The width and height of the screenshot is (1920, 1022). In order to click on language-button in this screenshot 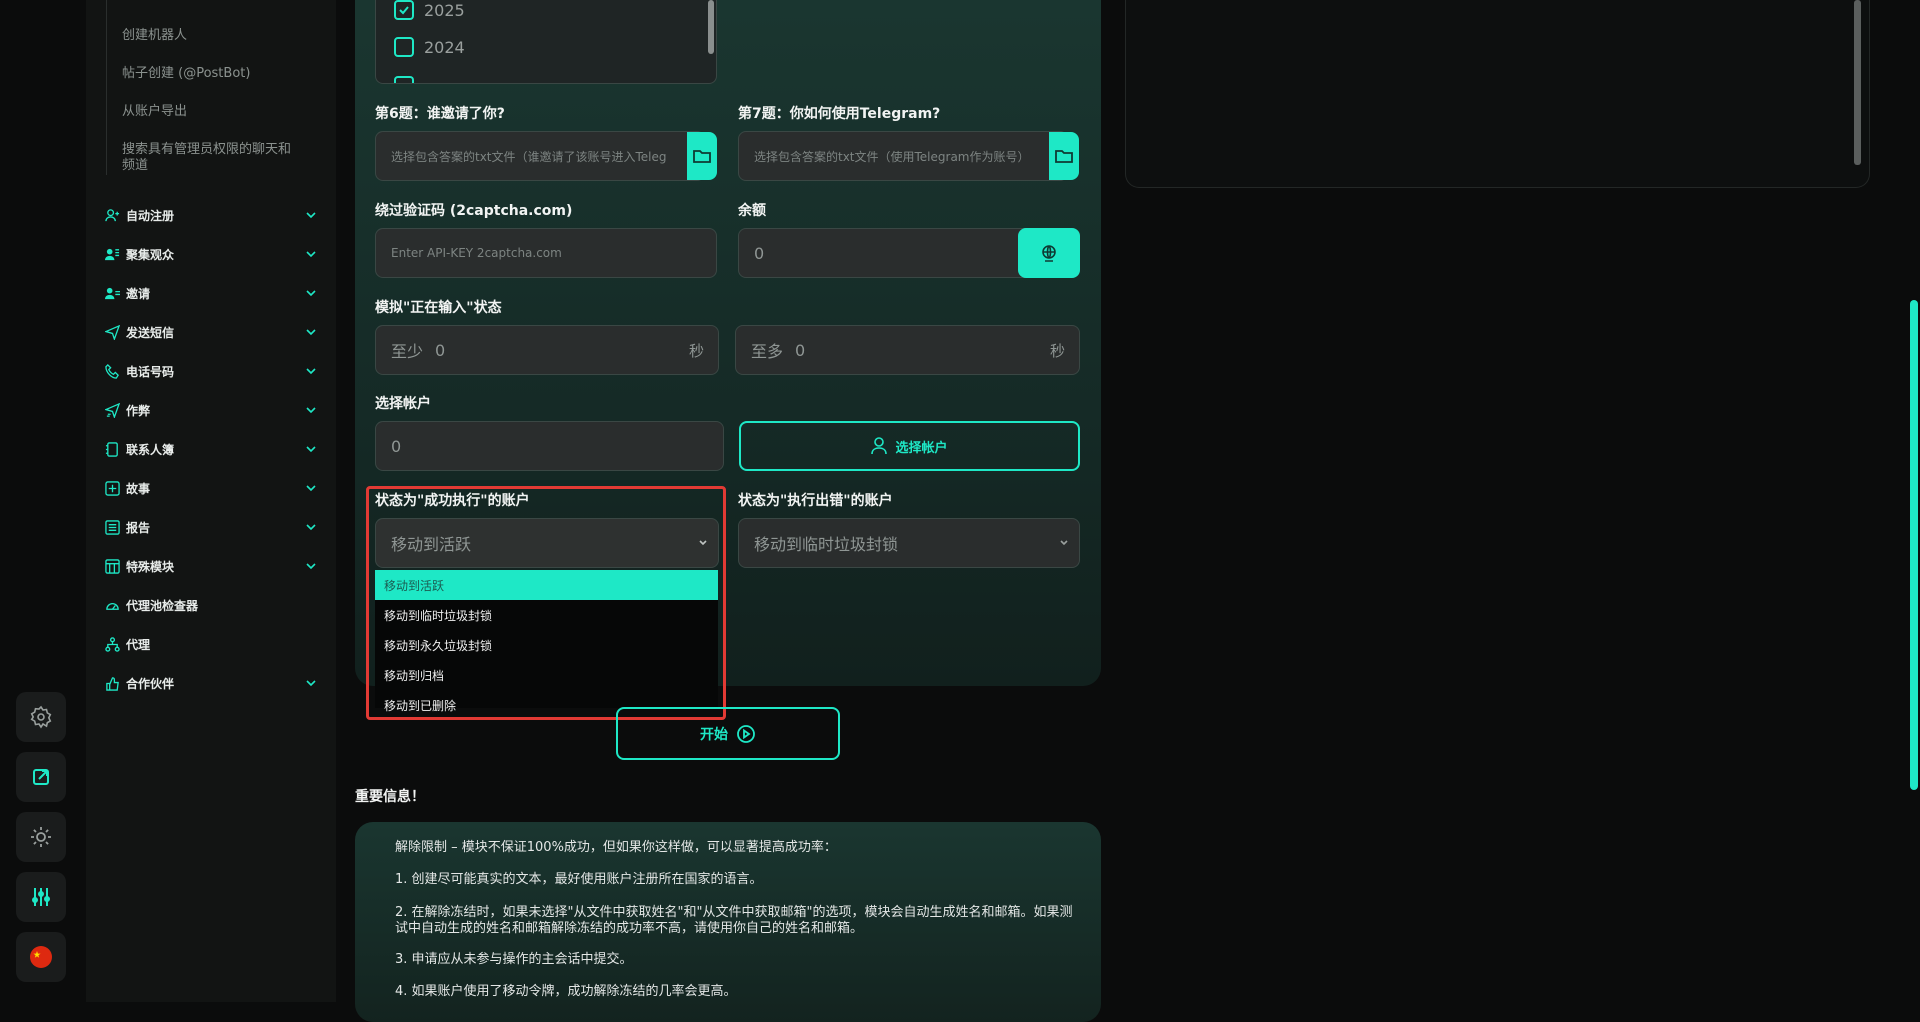, I will do `click(41, 957)`.